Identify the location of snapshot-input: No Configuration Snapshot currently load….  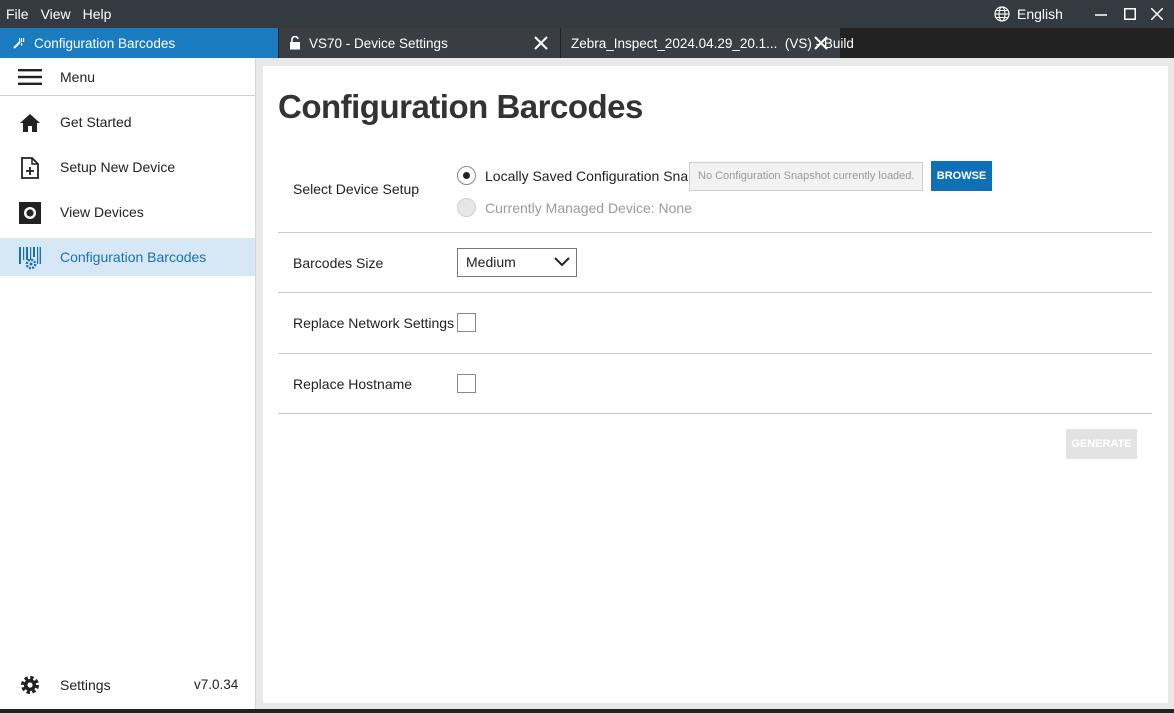
(806, 176).